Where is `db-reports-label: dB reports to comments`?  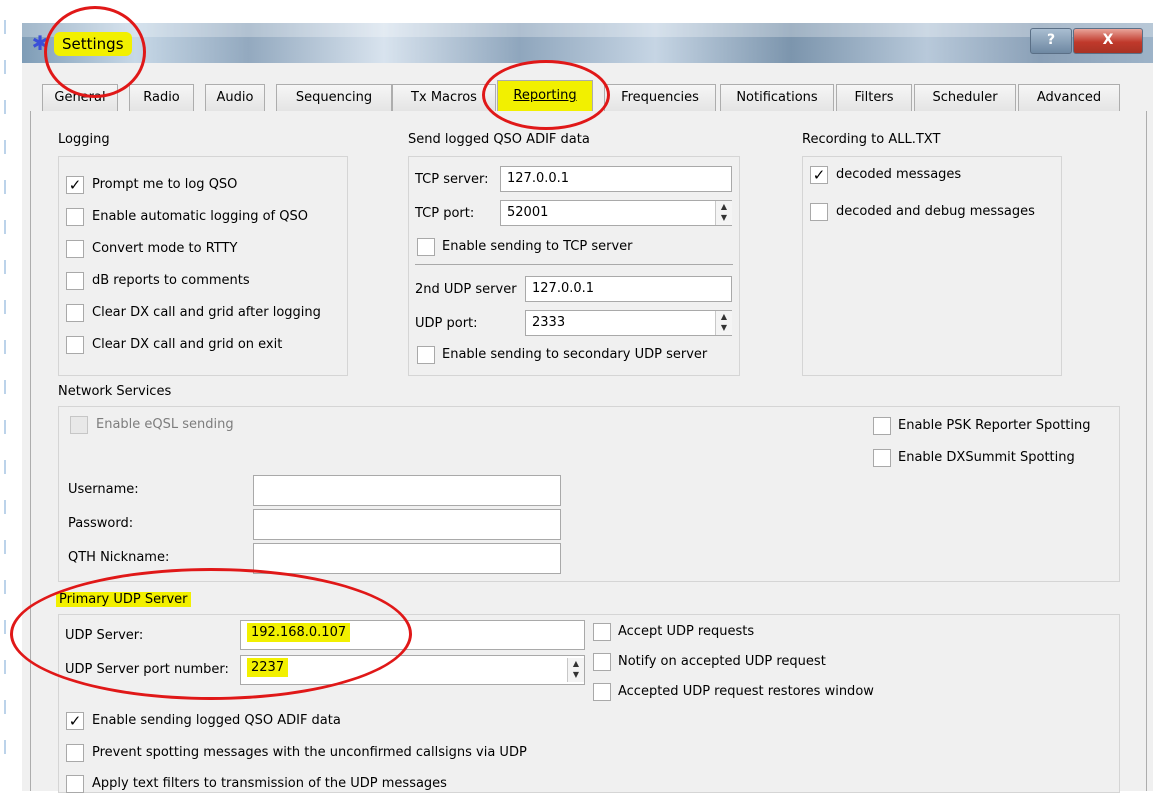
db-reports-label: dB reports to comments is located at coordinates (171, 280).